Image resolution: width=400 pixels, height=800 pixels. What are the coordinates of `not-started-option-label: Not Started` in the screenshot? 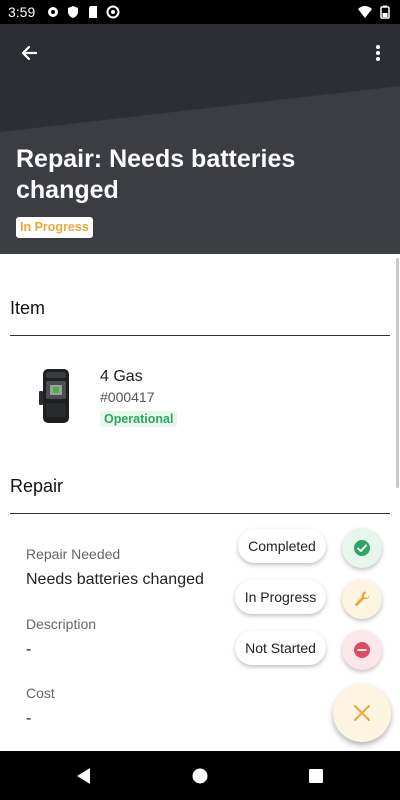 It's located at (280, 648).